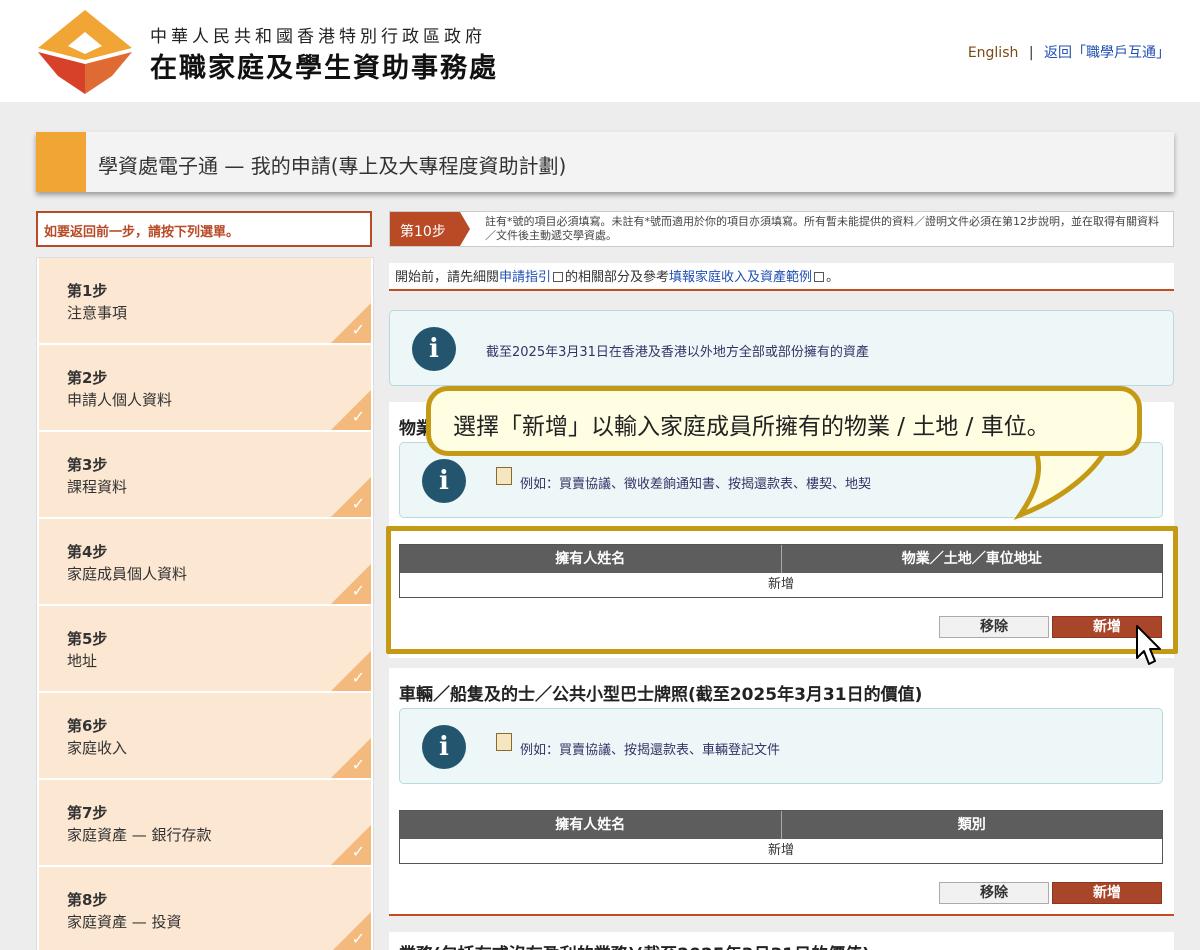 The height and width of the screenshot is (950, 1200). I want to click on step-item-4: 第4步 家庭成員個人資料 ✓, so click(205, 562).